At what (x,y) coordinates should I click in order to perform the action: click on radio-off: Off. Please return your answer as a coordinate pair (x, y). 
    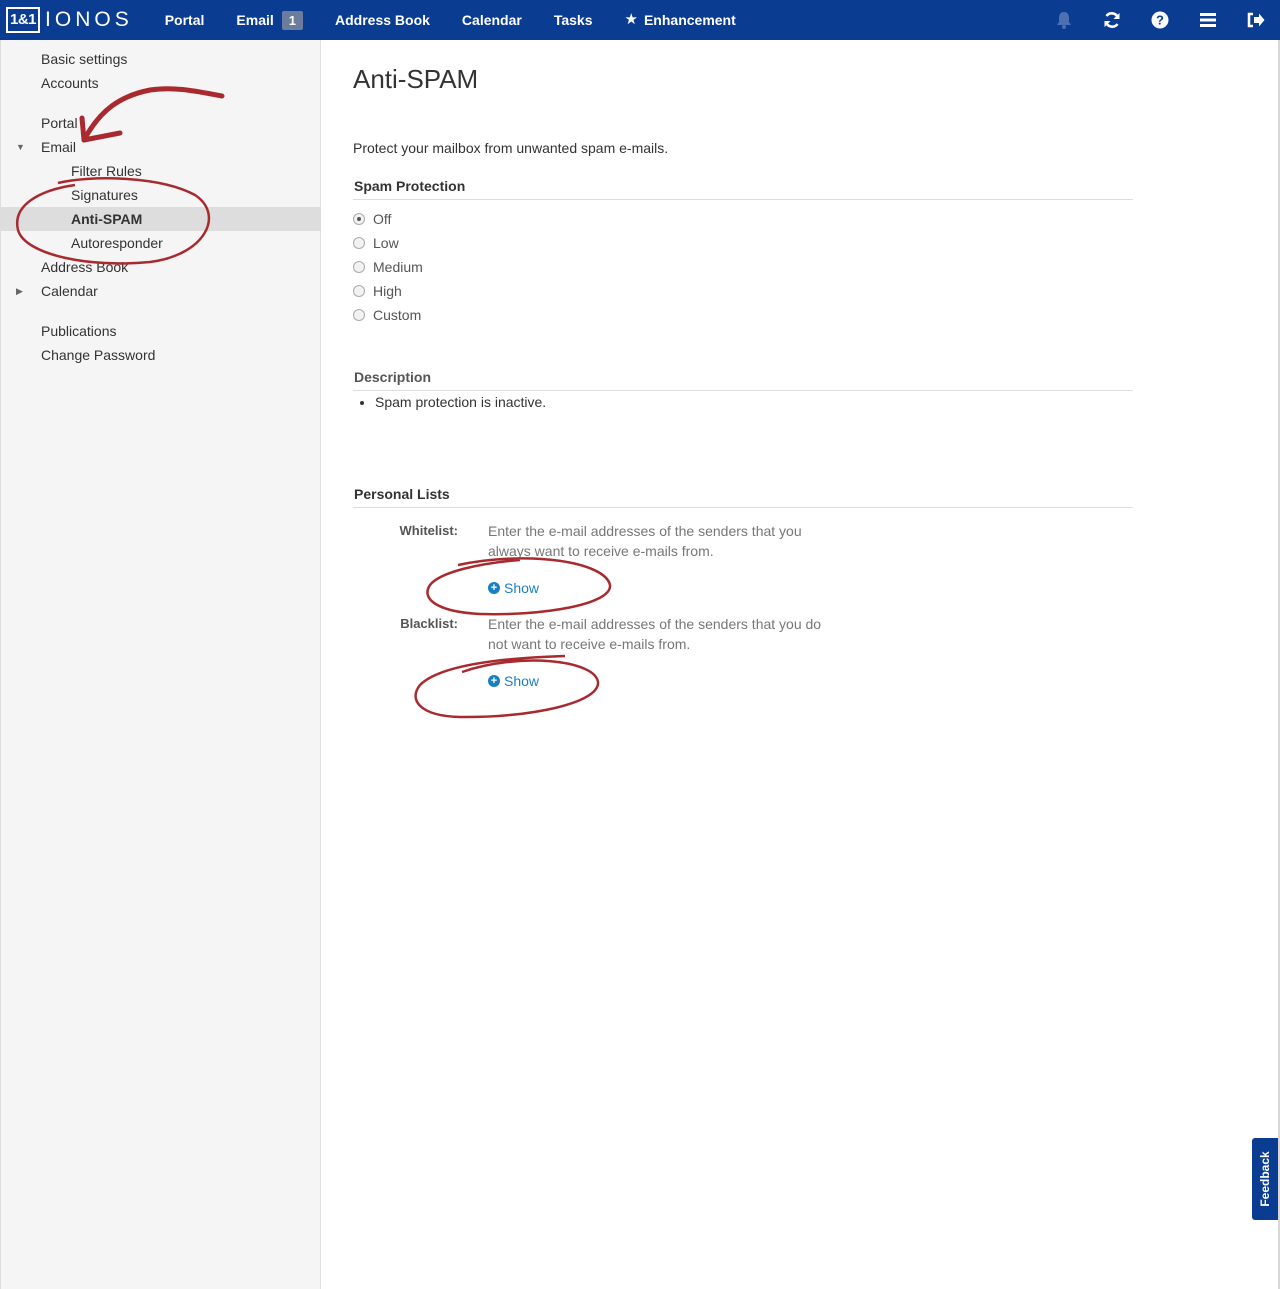
    Looking at the image, I should click on (372, 219).